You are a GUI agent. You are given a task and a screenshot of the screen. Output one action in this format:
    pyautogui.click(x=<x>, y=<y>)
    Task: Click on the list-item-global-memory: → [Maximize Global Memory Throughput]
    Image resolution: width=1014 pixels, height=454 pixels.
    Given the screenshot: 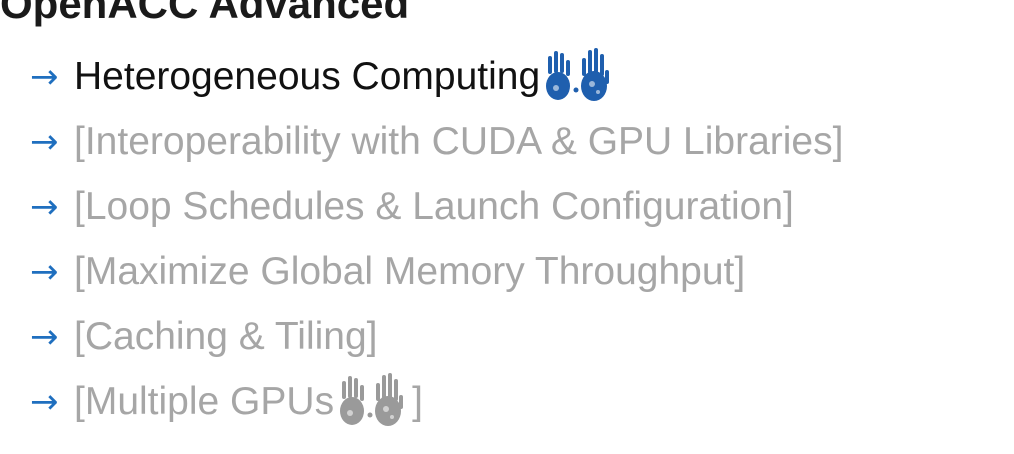 What is the action you would take?
    pyautogui.click(x=436, y=271)
    